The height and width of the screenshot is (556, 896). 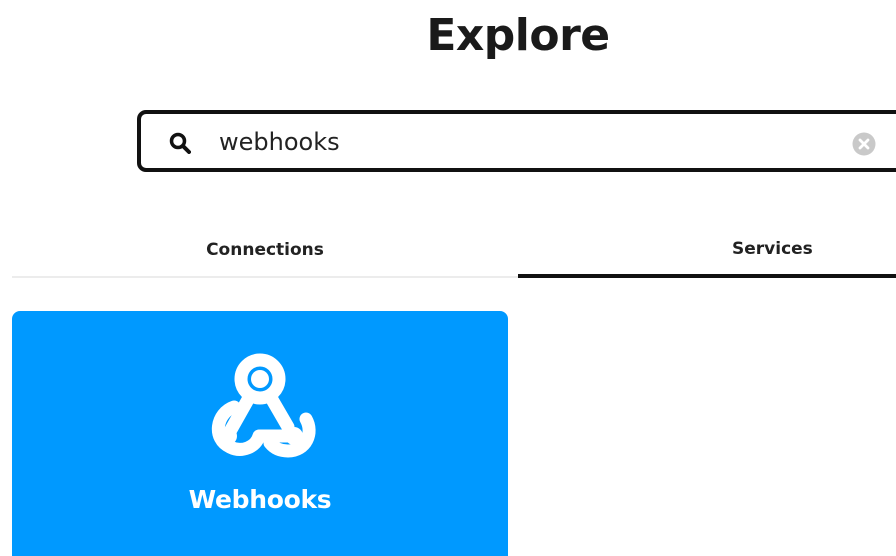 I want to click on service-name: Webhooks, so click(x=260, y=499).